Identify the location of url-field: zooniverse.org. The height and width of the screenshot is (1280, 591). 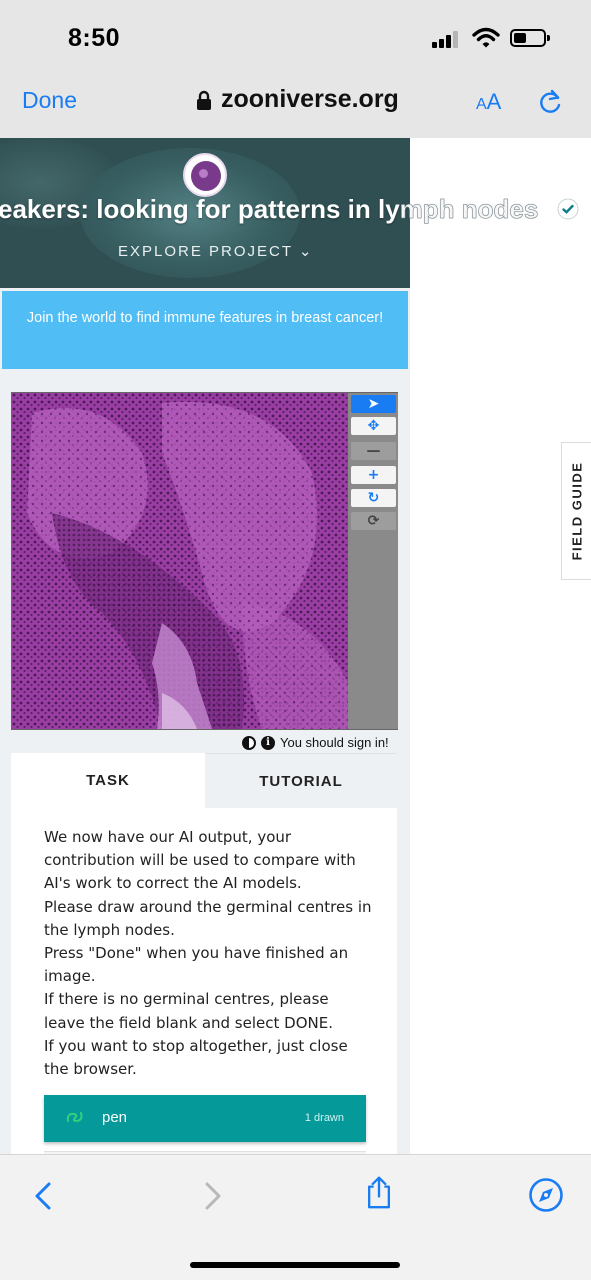
(297, 99).